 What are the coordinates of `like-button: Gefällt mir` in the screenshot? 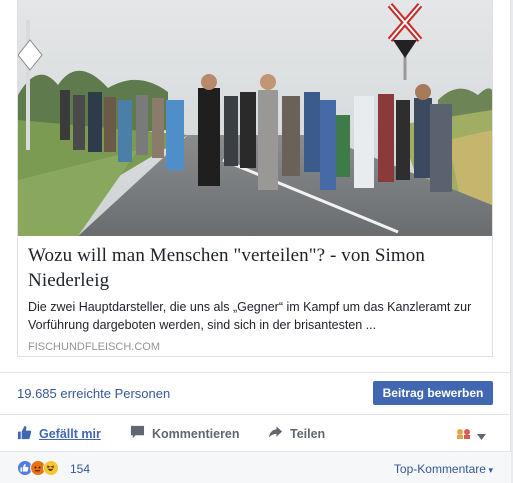 It's located at (59, 434).